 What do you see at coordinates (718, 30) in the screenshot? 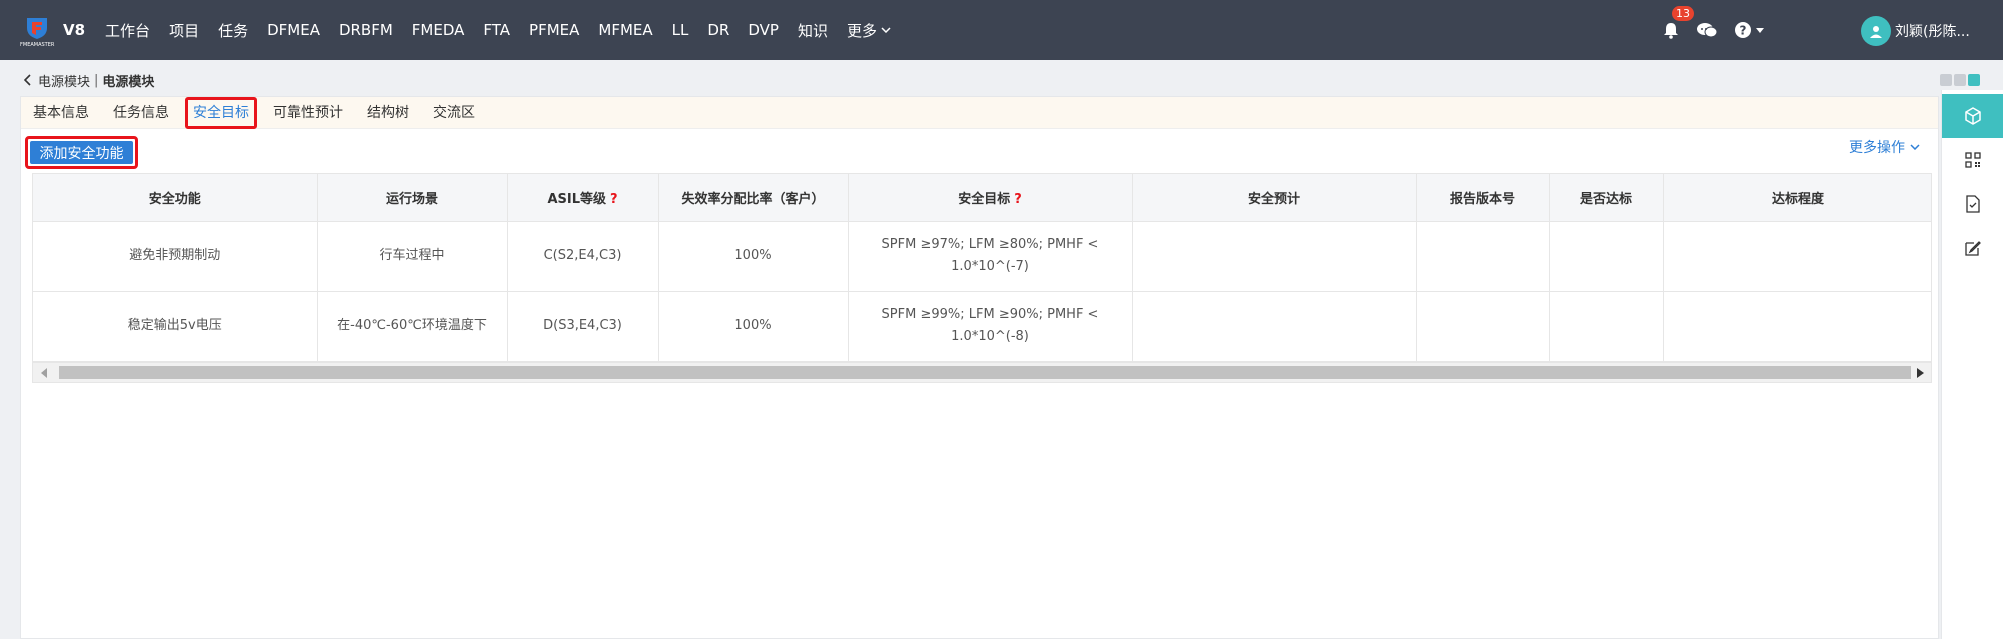
I see `nav-item-dr: DR` at bounding box center [718, 30].